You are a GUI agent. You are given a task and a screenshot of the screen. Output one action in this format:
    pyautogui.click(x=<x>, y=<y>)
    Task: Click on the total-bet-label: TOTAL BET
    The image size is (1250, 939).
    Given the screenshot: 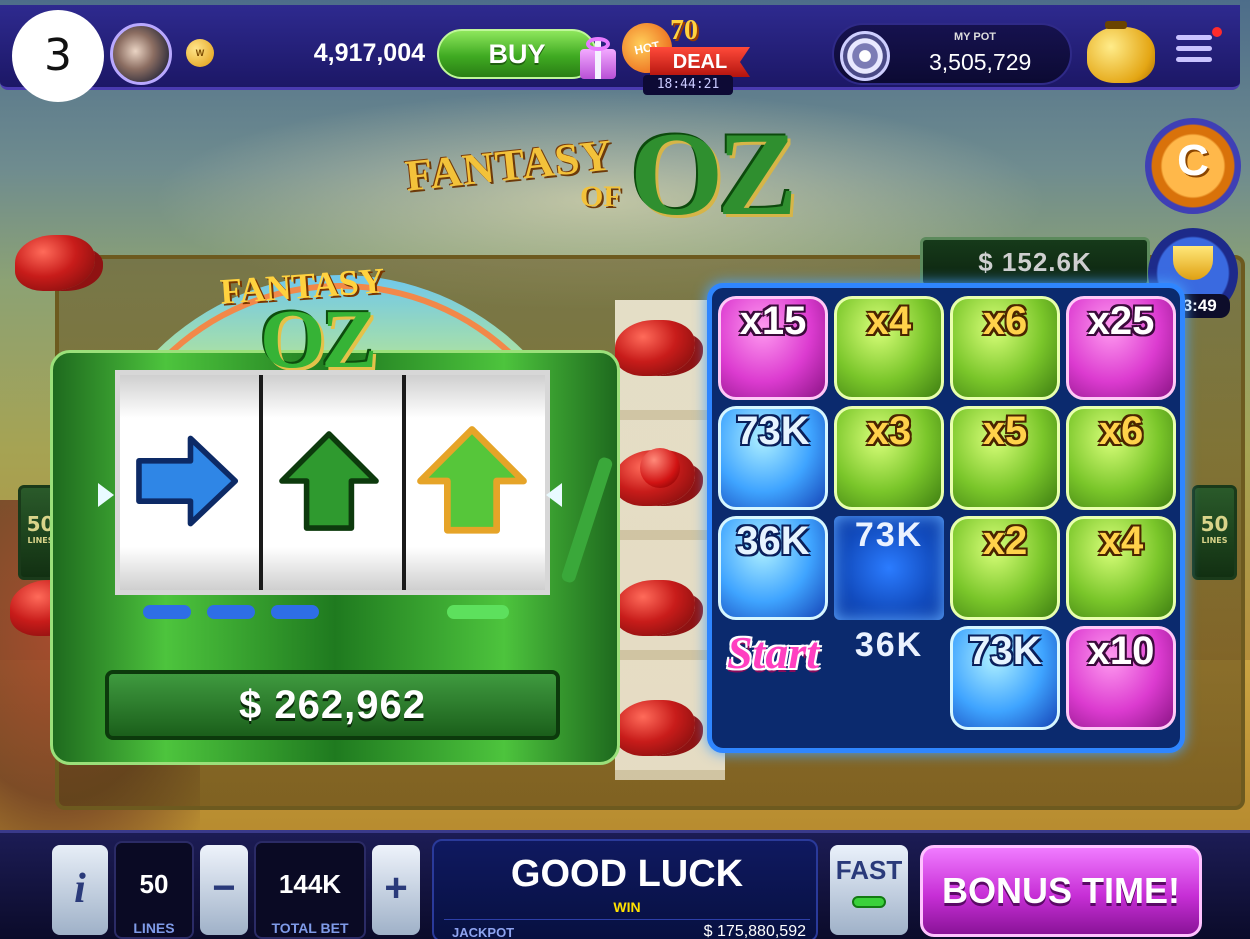 What is the action you would take?
    pyautogui.click(x=310, y=928)
    